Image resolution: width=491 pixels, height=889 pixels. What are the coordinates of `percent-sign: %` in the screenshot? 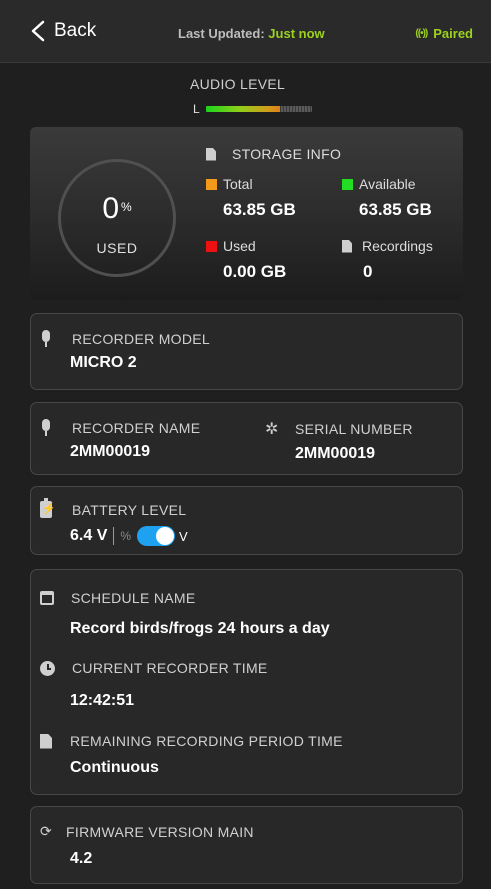 It's located at (126, 207).